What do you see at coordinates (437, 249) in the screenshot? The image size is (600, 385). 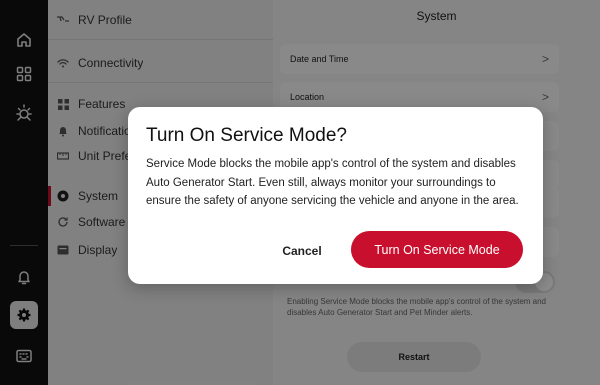 I see `turn-on-service-mode-button: Turn On Service Mode` at bounding box center [437, 249].